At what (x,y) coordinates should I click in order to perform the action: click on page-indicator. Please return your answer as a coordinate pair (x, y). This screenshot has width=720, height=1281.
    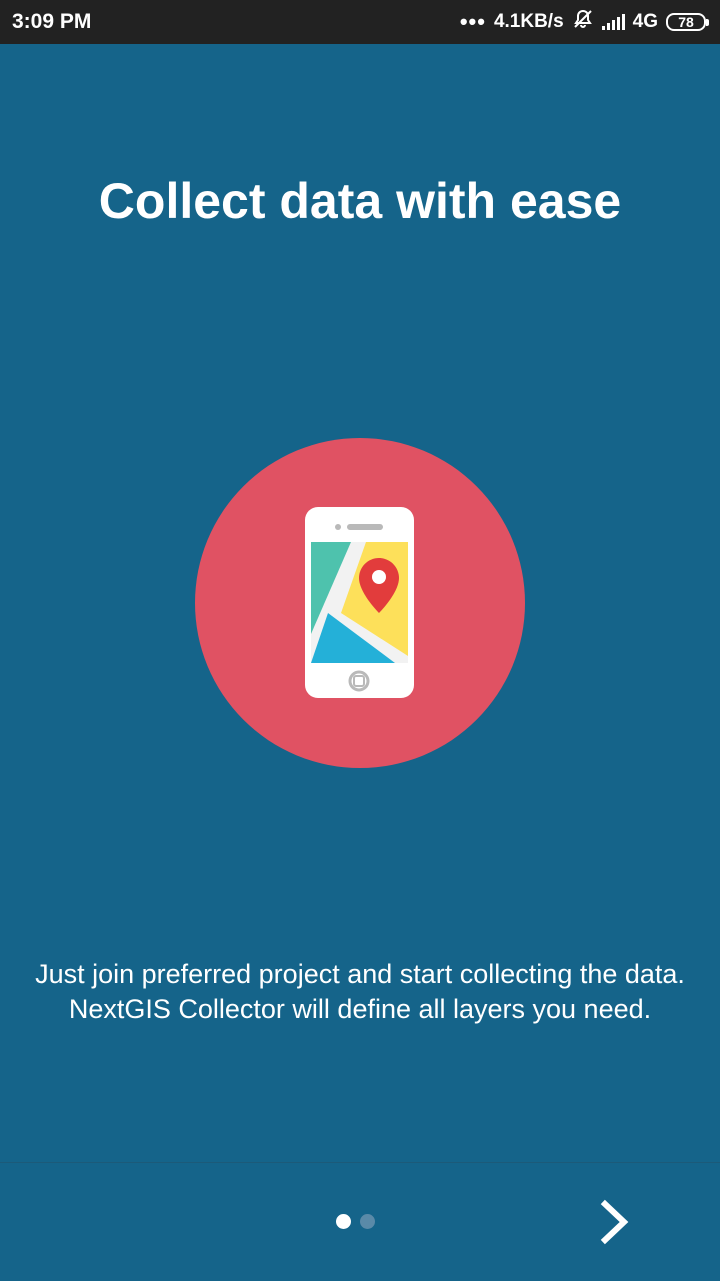
    Looking at the image, I should click on (355, 1221).